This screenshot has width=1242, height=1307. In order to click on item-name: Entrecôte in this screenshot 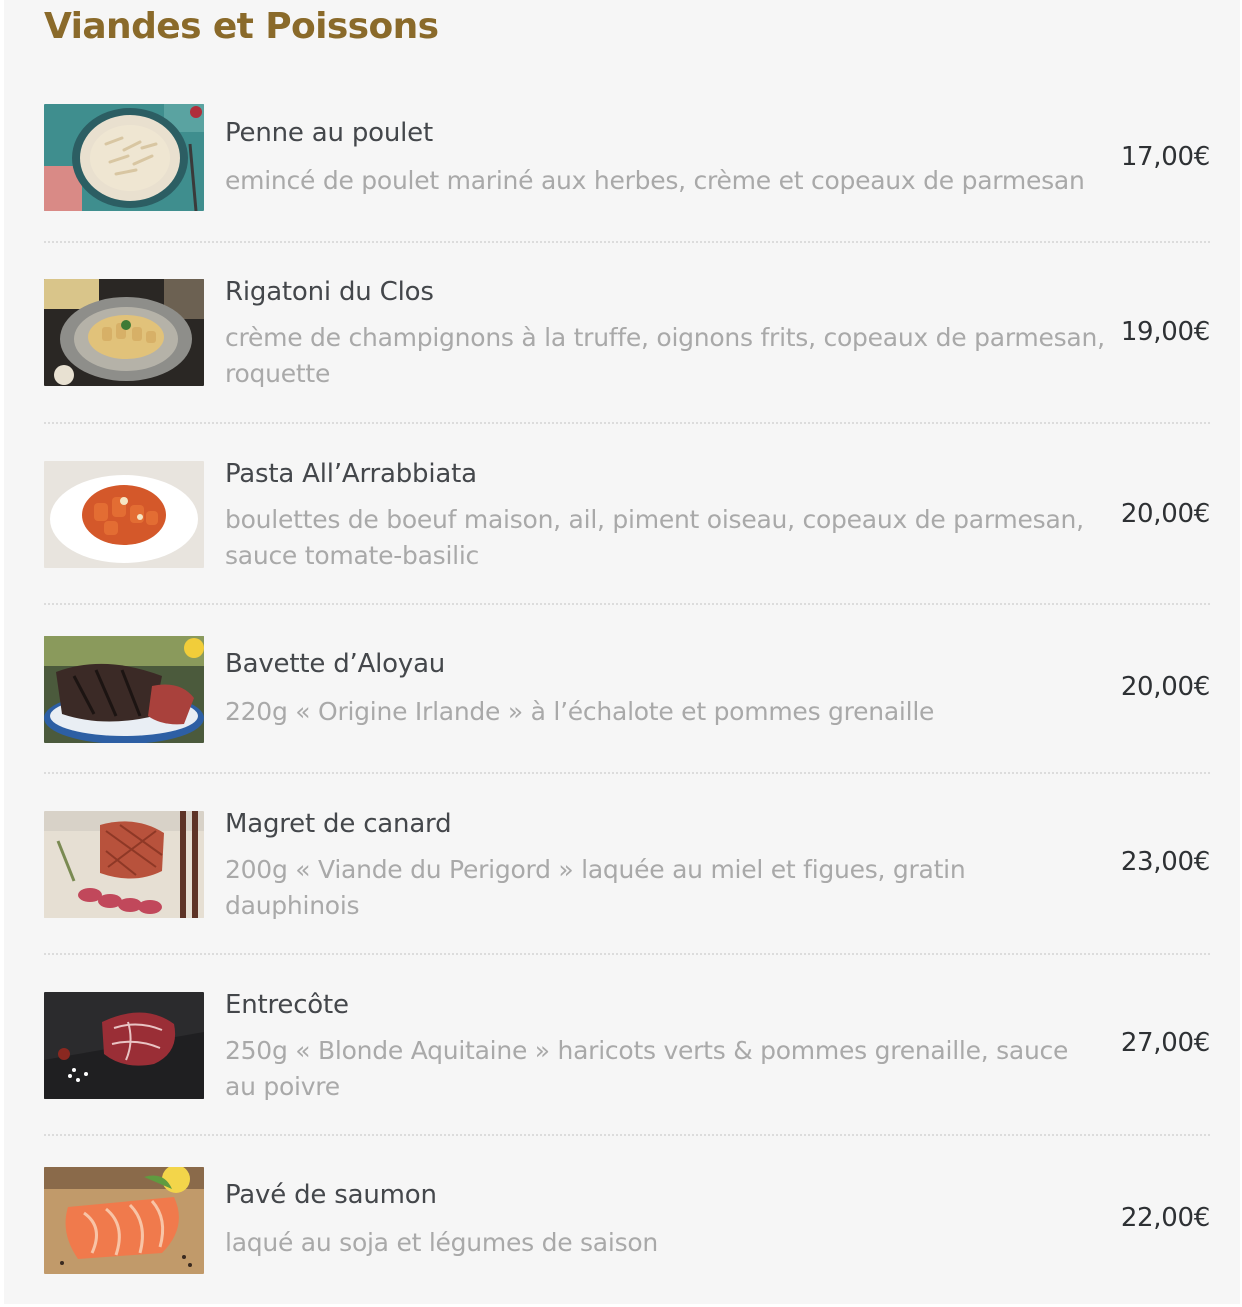, I will do `click(287, 1005)`.